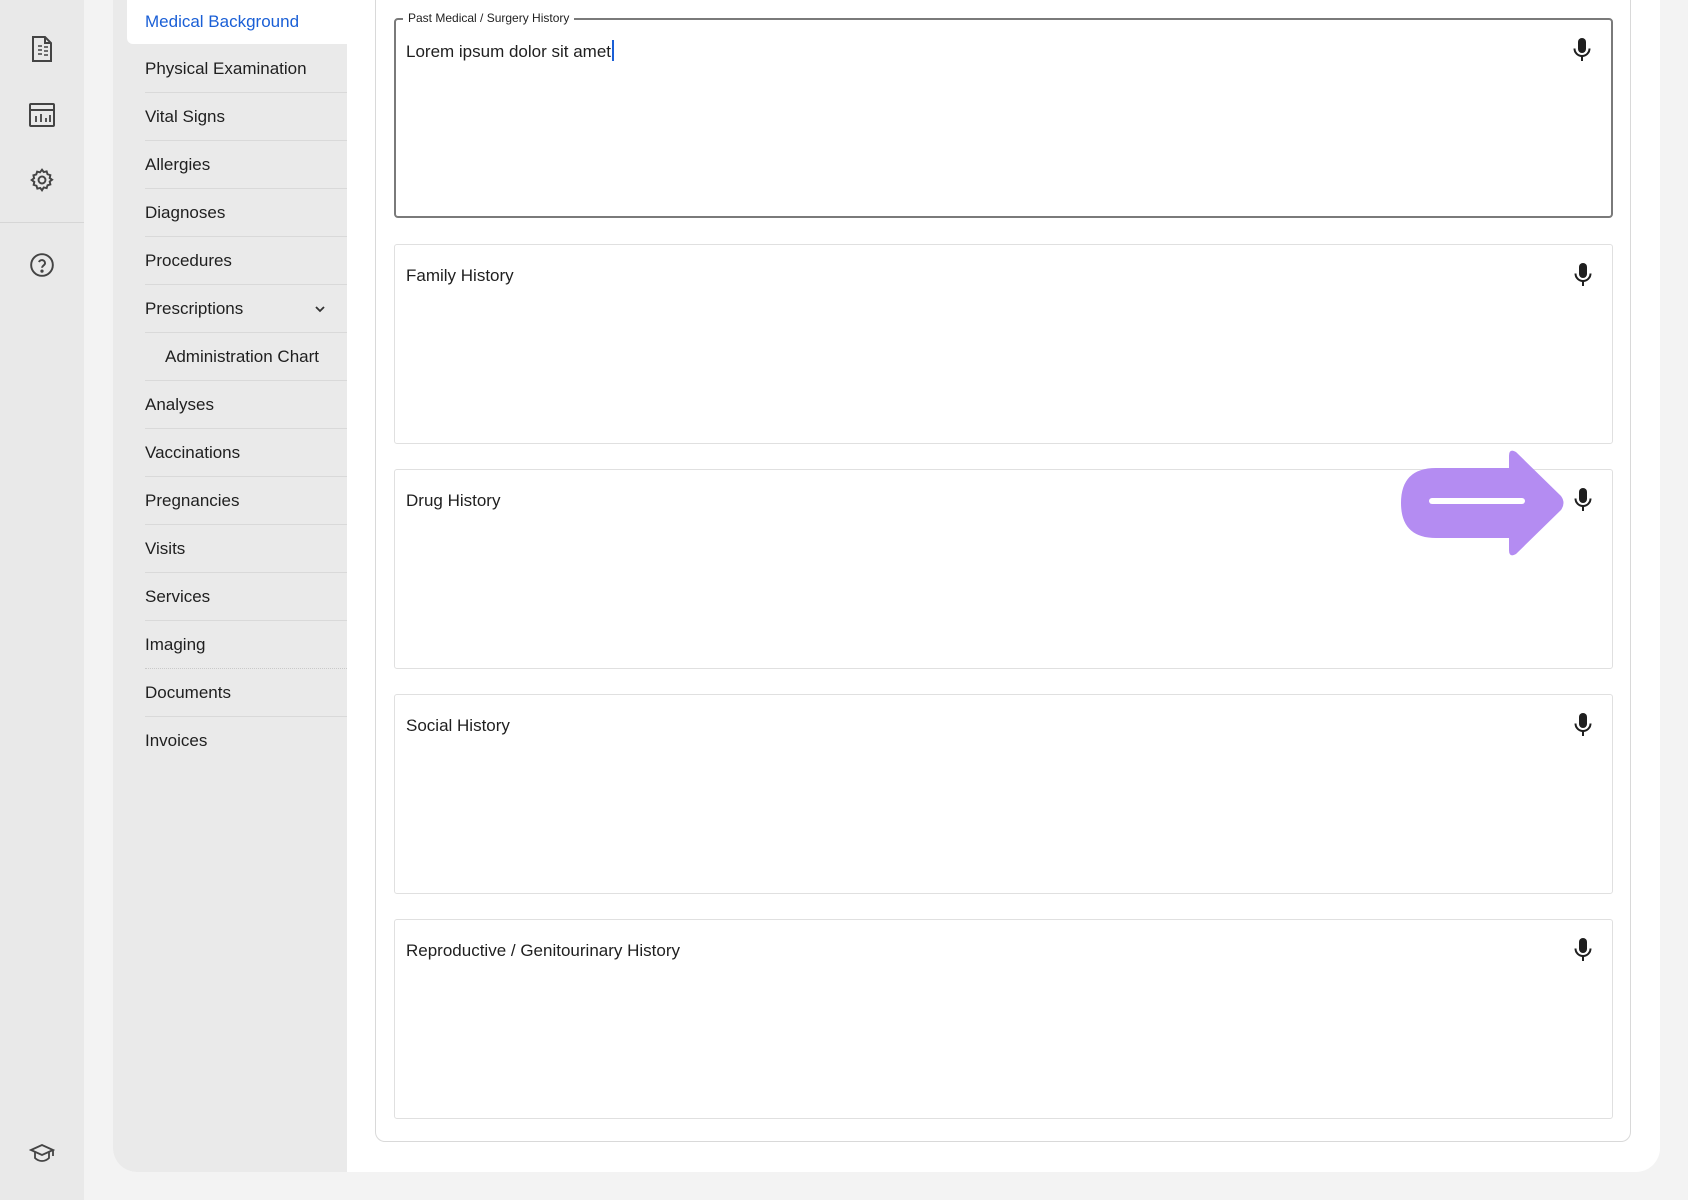 This screenshot has width=1688, height=1200. Describe the element at coordinates (246, 549) in the screenshot. I see `subnav-item-visits: Visits` at that location.